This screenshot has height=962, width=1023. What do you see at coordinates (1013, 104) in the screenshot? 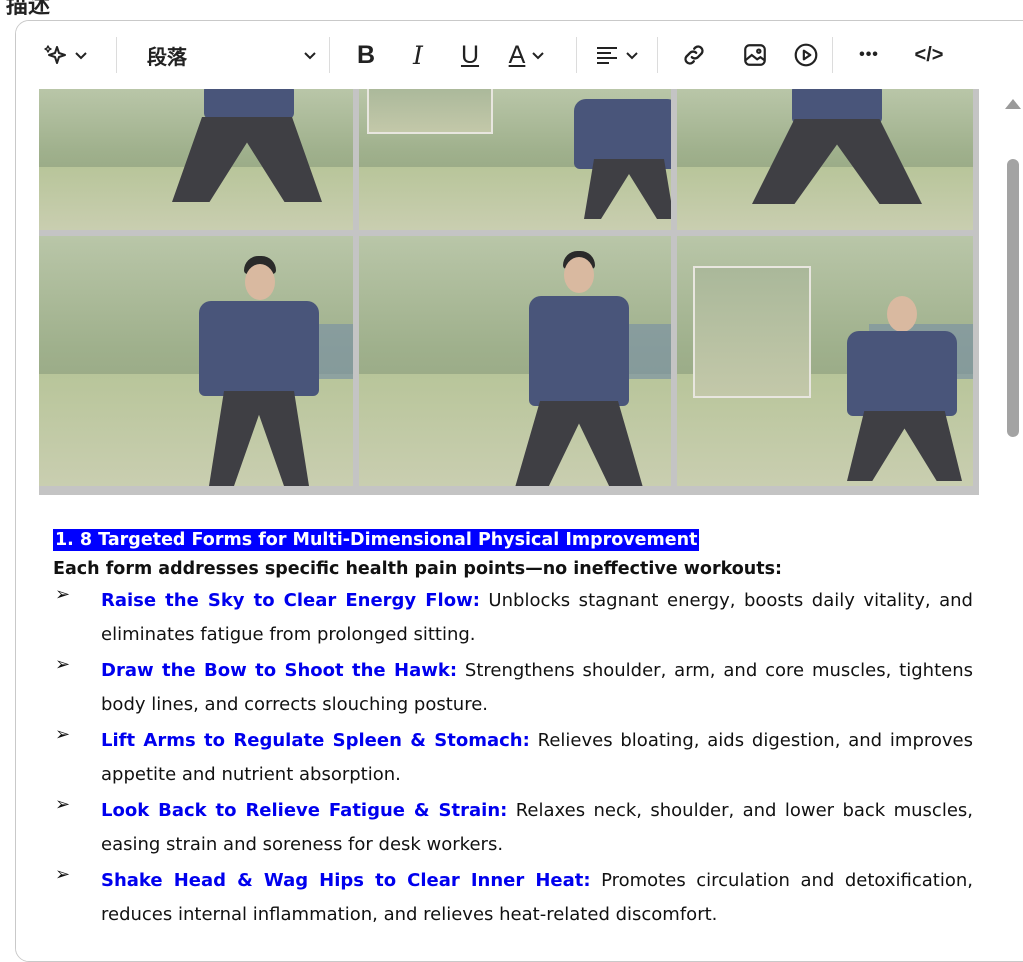
I see `scroll-up-arrow-icon` at bounding box center [1013, 104].